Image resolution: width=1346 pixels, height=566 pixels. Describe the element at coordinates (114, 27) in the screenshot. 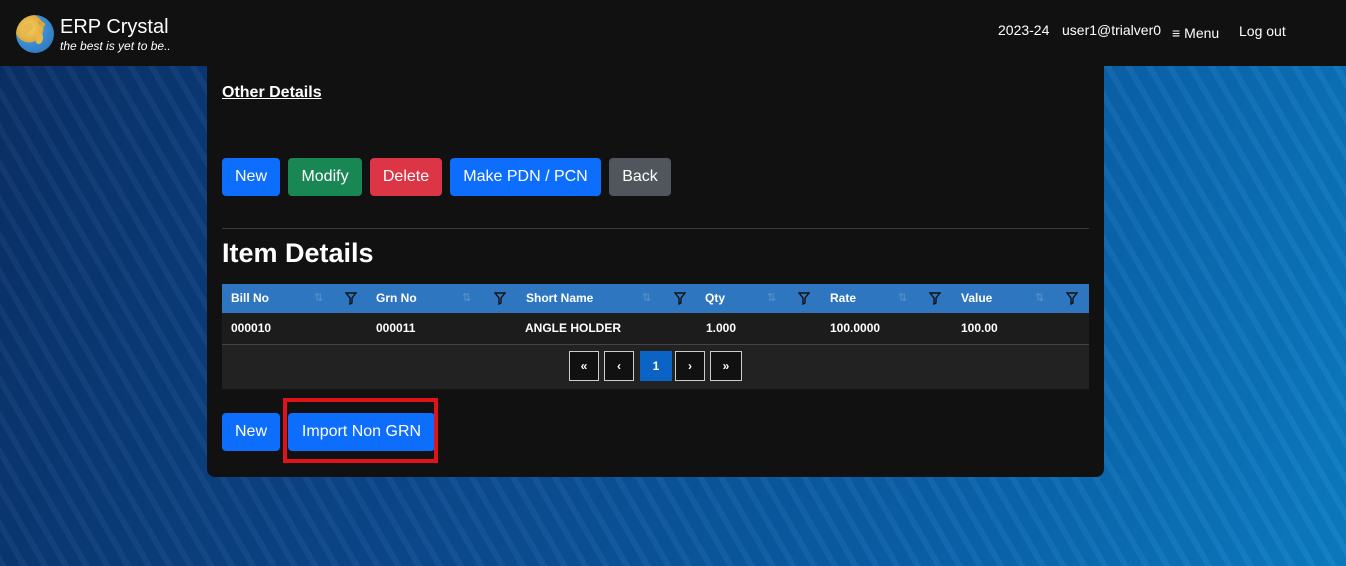

I see `app-title: ERP Crystal` at that location.